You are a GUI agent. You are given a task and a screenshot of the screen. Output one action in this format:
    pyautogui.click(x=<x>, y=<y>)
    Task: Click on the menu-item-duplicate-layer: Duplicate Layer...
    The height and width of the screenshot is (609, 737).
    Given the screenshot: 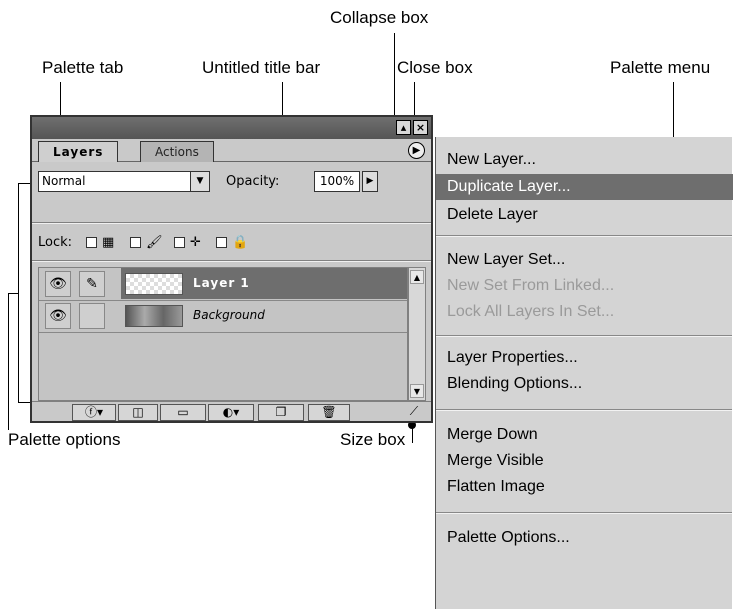 What is the action you would take?
    pyautogui.click(x=584, y=187)
    